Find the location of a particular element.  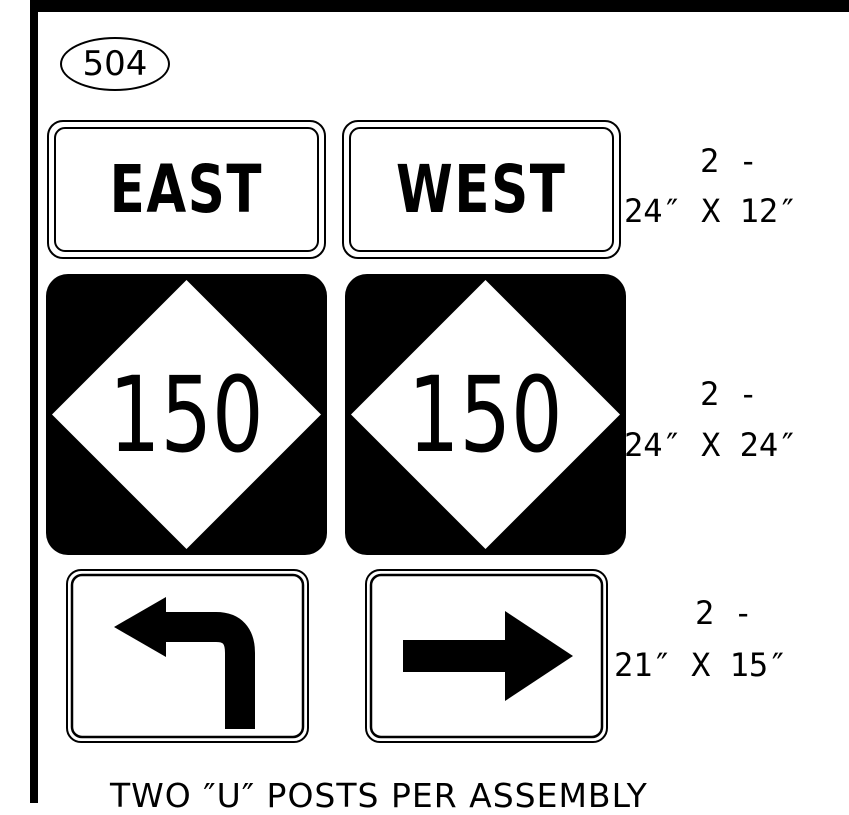

size-dims-row1: 24″ X 12″ is located at coordinates (711, 211).